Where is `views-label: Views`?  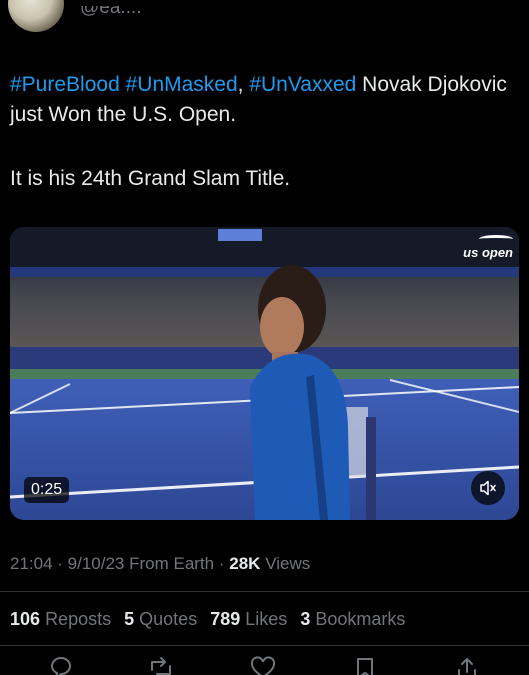 views-label: Views is located at coordinates (288, 563).